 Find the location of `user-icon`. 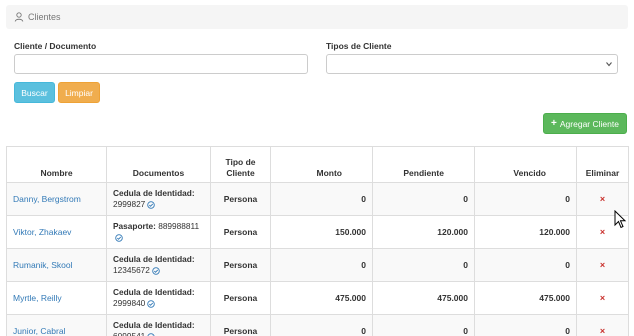

user-icon is located at coordinates (19, 17).